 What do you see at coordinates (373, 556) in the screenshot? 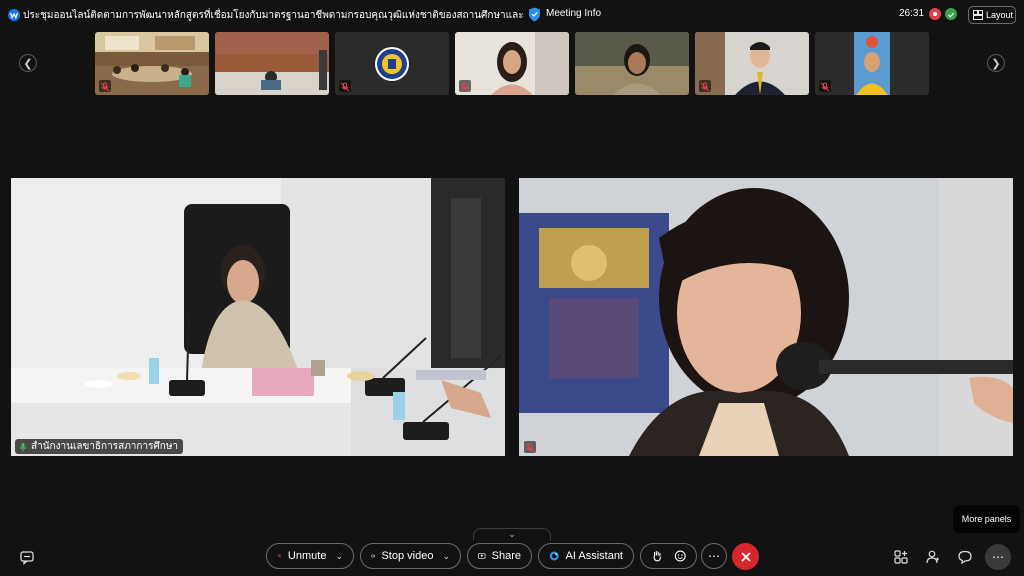
I see `video-camera-icon` at bounding box center [373, 556].